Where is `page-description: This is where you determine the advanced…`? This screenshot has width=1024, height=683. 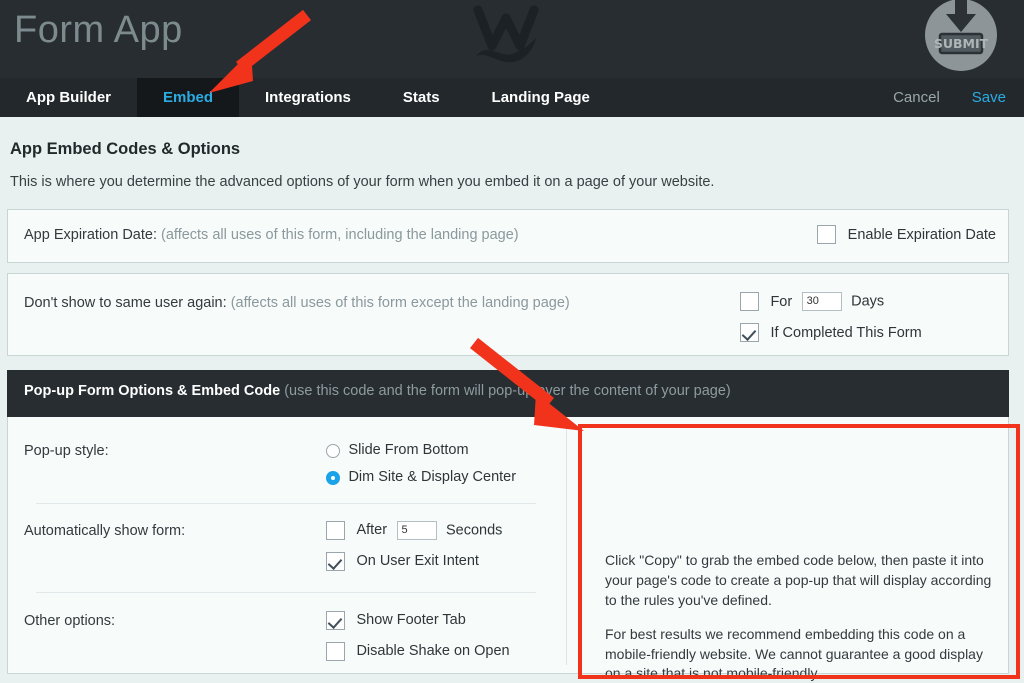 page-description: This is where you determine the advanced… is located at coordinates (362, 182).